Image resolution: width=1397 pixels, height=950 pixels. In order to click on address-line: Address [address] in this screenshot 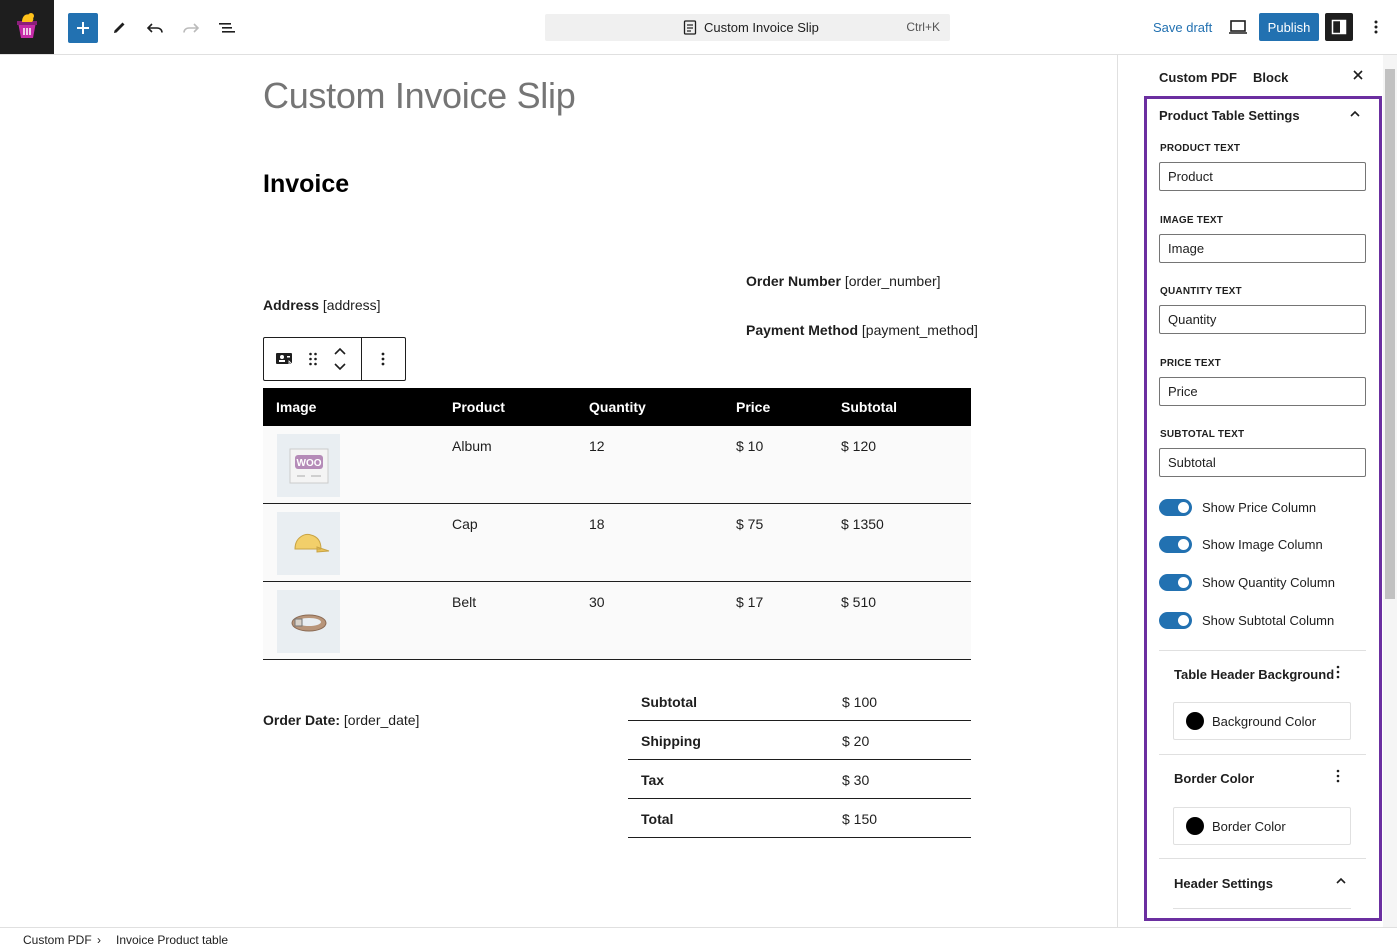, I will do `click(322, 305)`.